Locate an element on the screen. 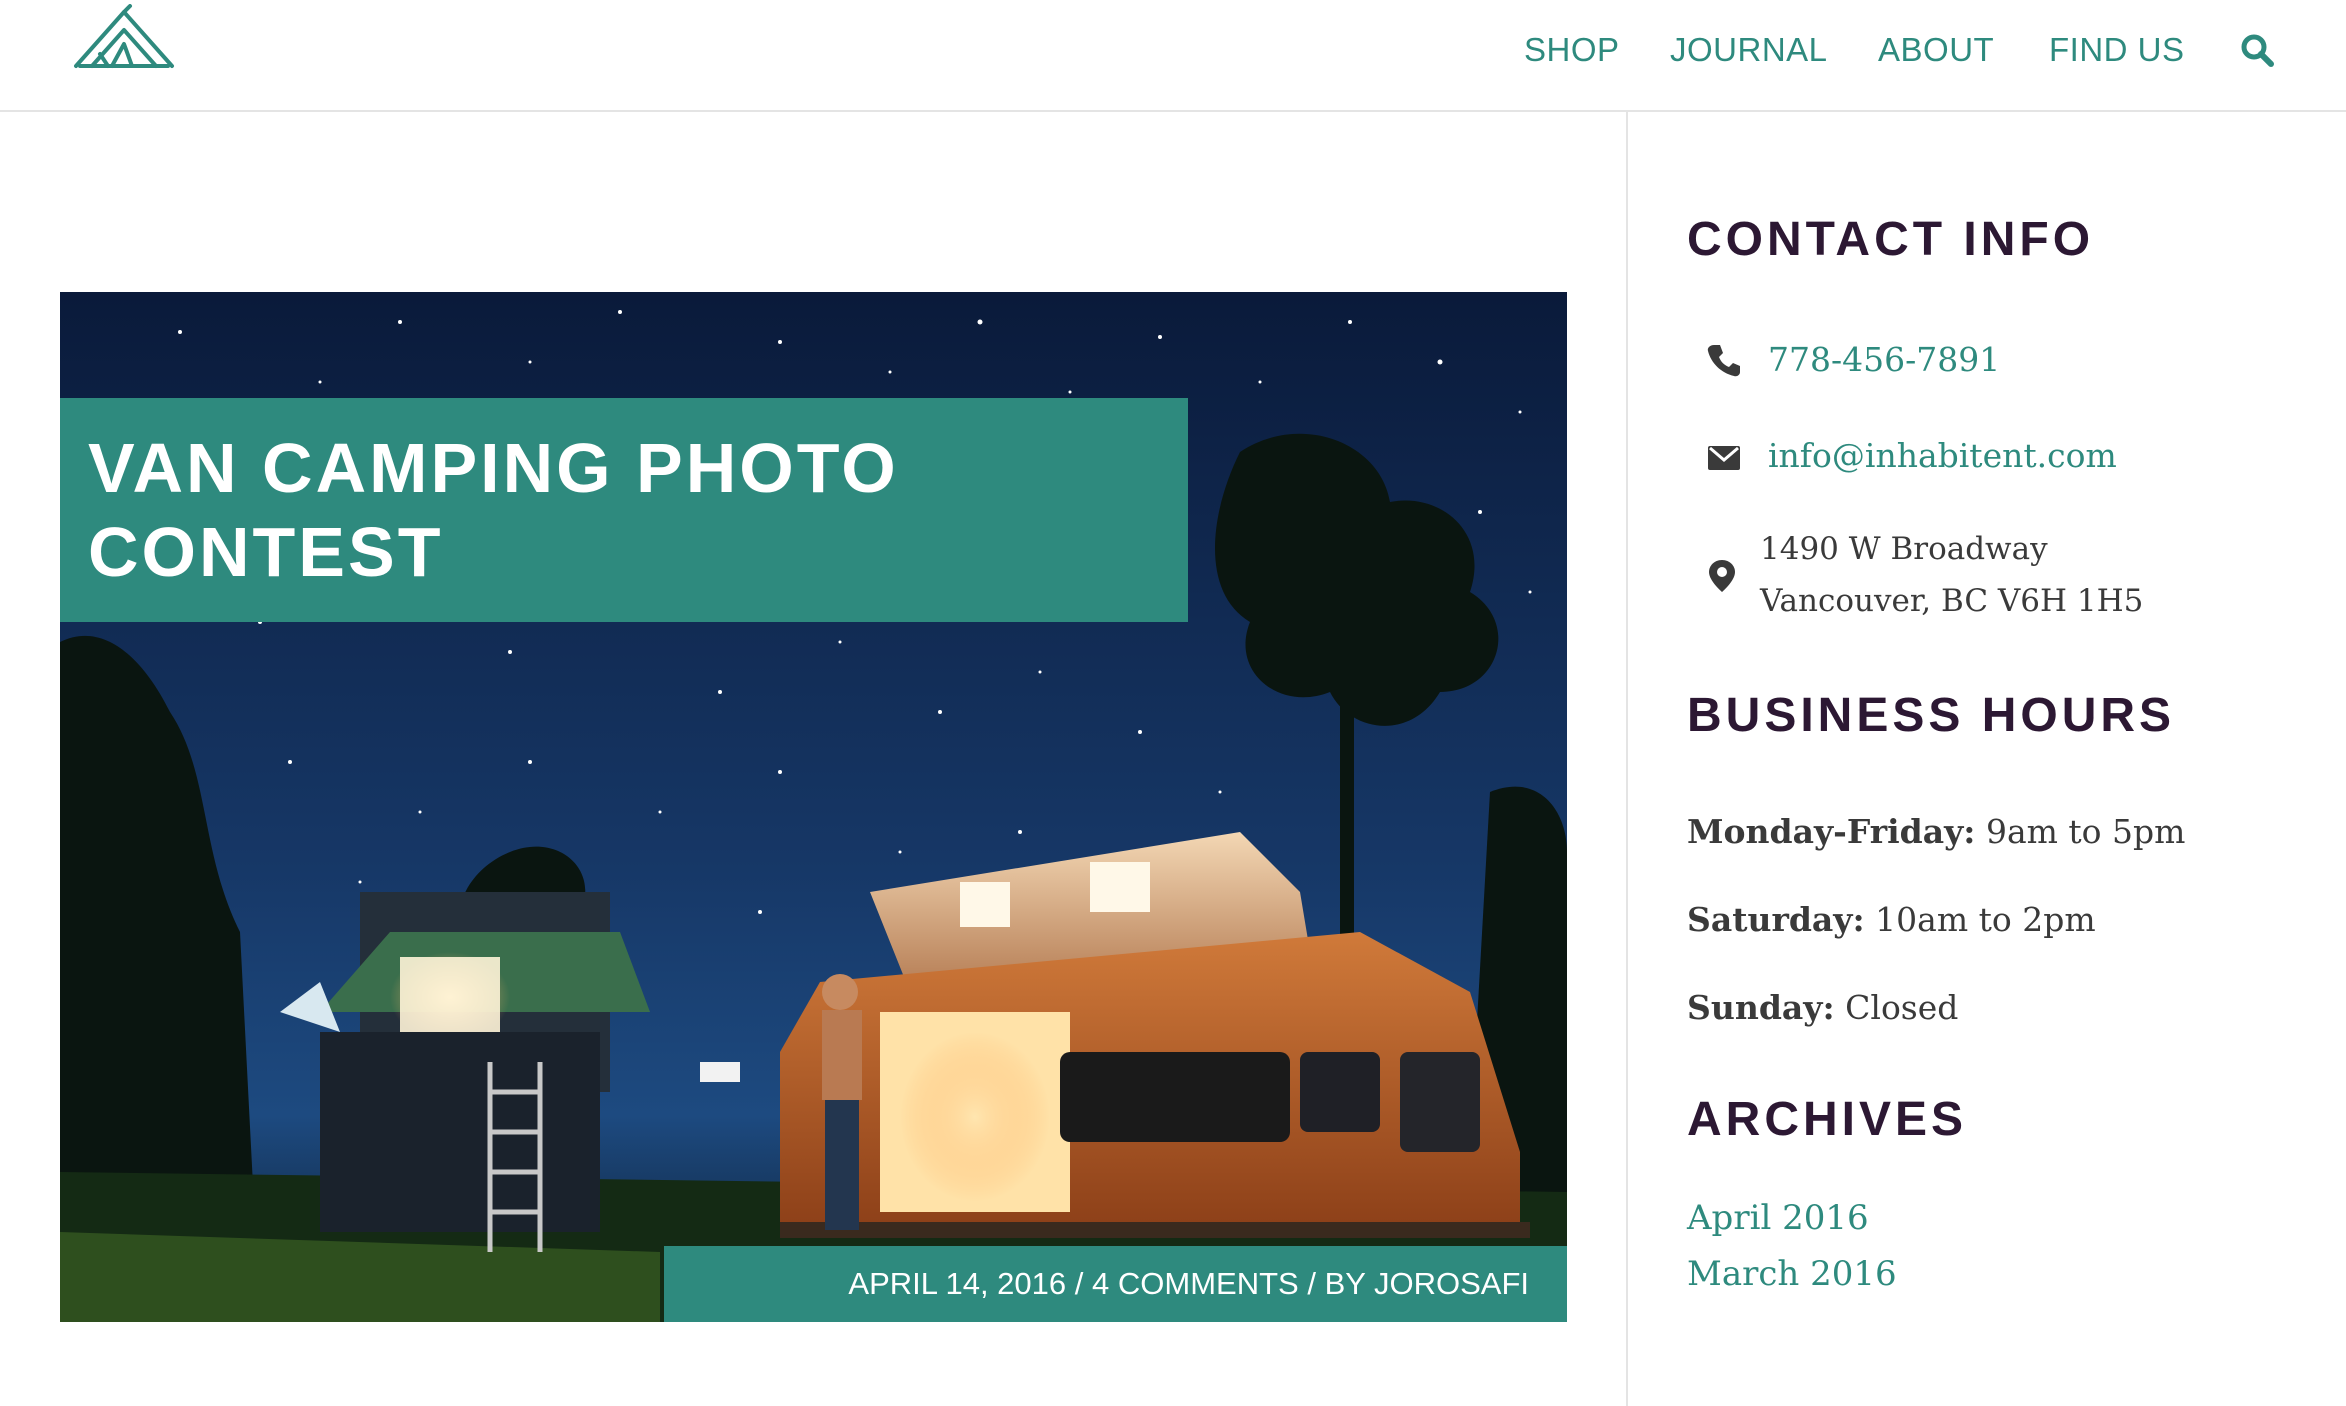 This screenshot has width=2346, height=1406. email-link: info@inhabitent.com is located at coordinates (1942, 456).